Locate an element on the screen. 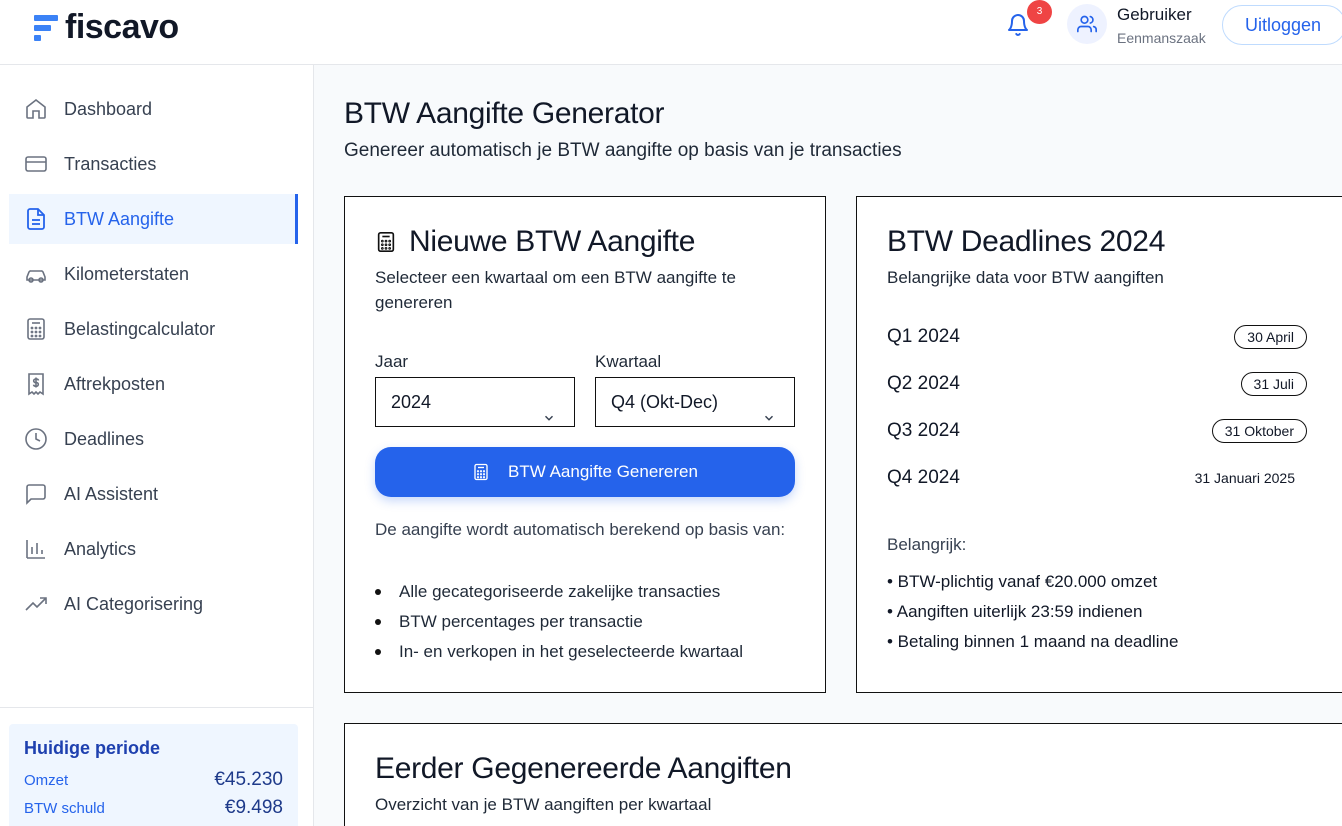  sidebar-item-deadlines: Deadlines is located at coordinates (153, 439).